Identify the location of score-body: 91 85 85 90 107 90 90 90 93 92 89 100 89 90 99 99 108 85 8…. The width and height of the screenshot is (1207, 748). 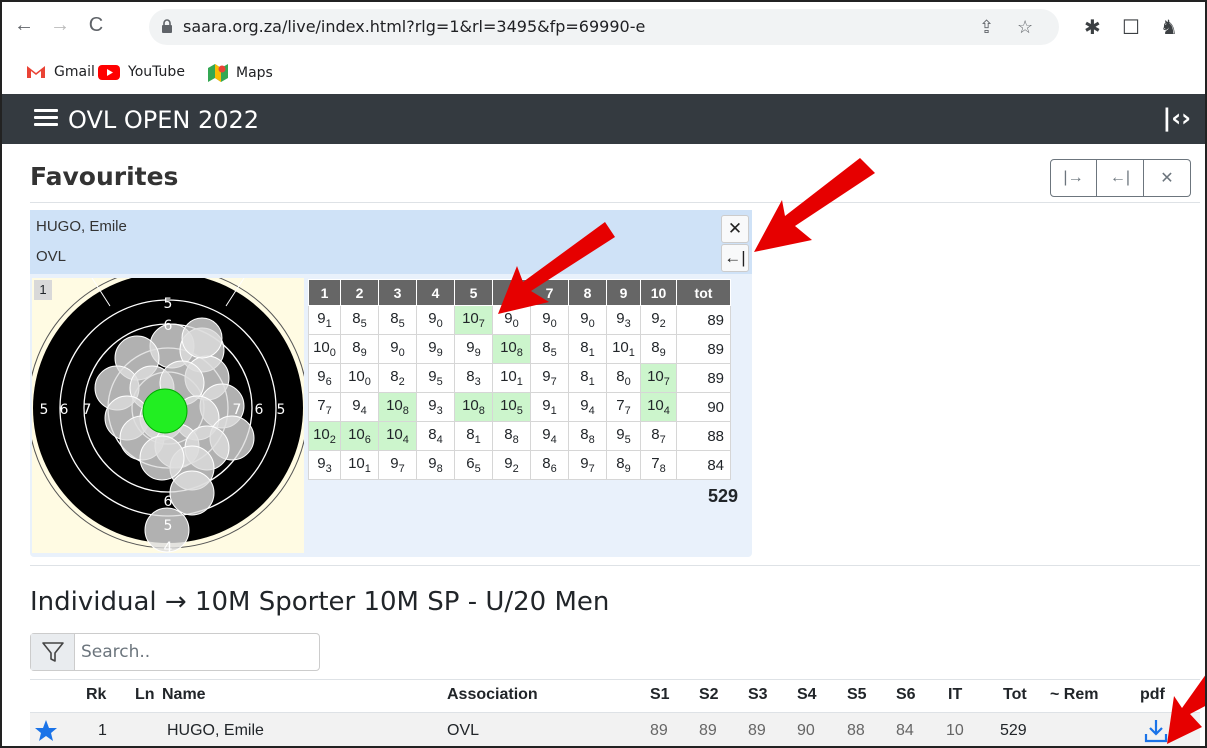
(519, 392).